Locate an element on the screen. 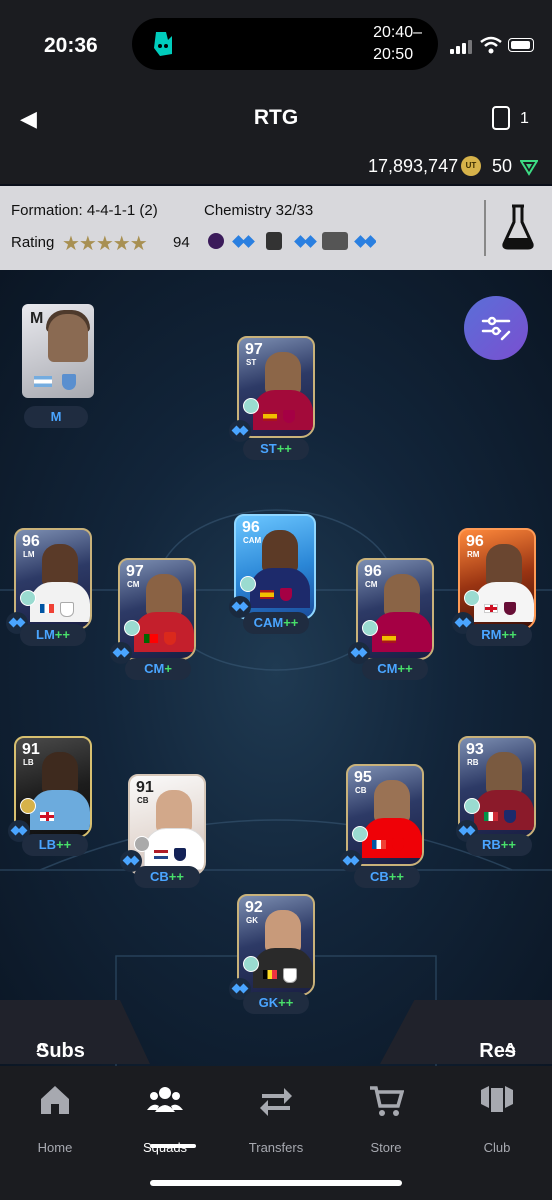  position-tag-cb-left: CB++ is located at coordinates (167, 877).